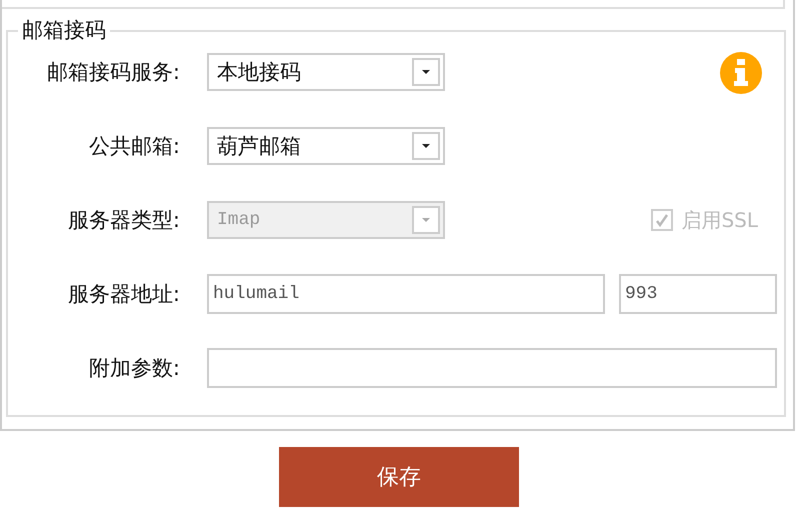 The width and height of the screenshot is (807, 508). Describe the element at coordinates (123, 294) in the screenshot. I see `field-label: 服务器地址:` at that location.